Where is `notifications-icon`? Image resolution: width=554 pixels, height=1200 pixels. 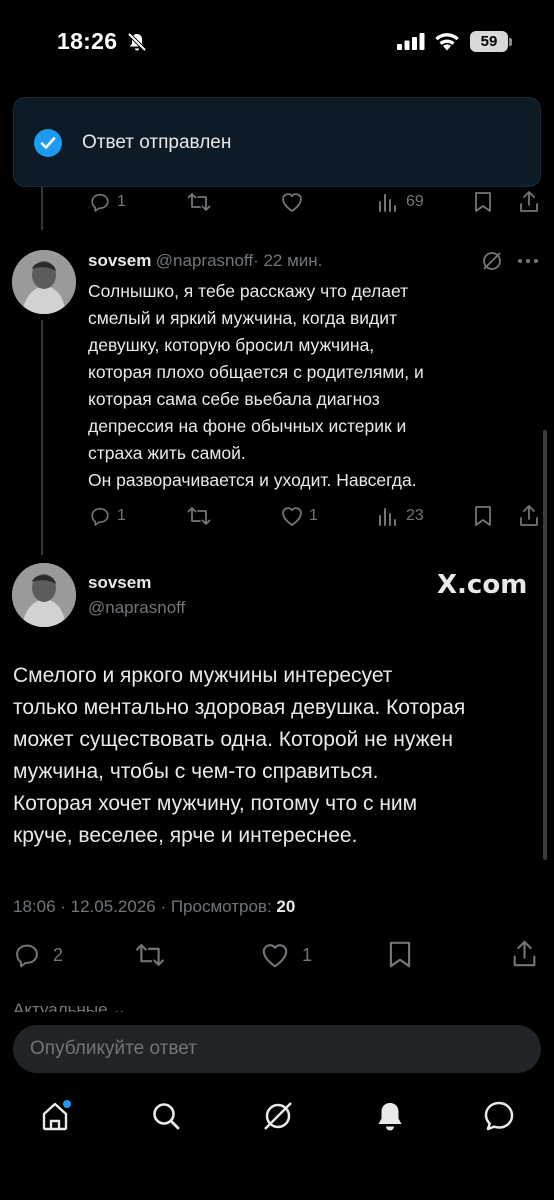 notifications-icon is located at coordinates (390, 1116).